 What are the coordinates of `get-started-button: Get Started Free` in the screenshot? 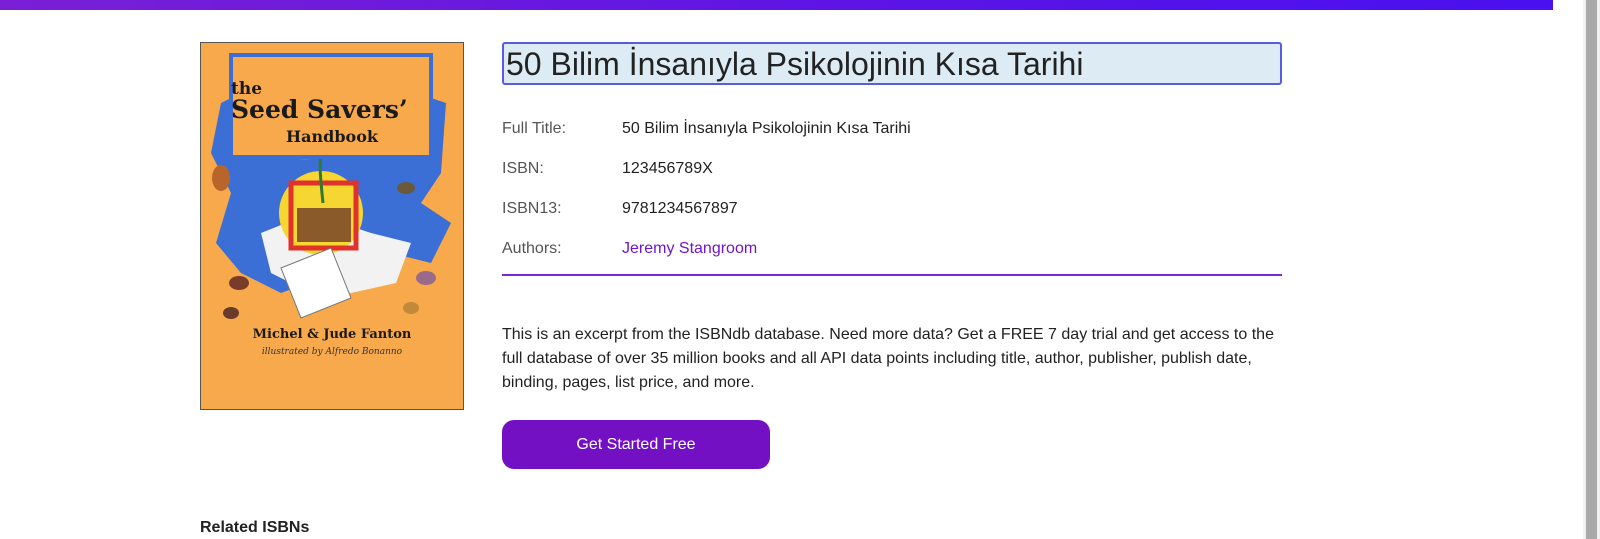 It's located at (636, 444).